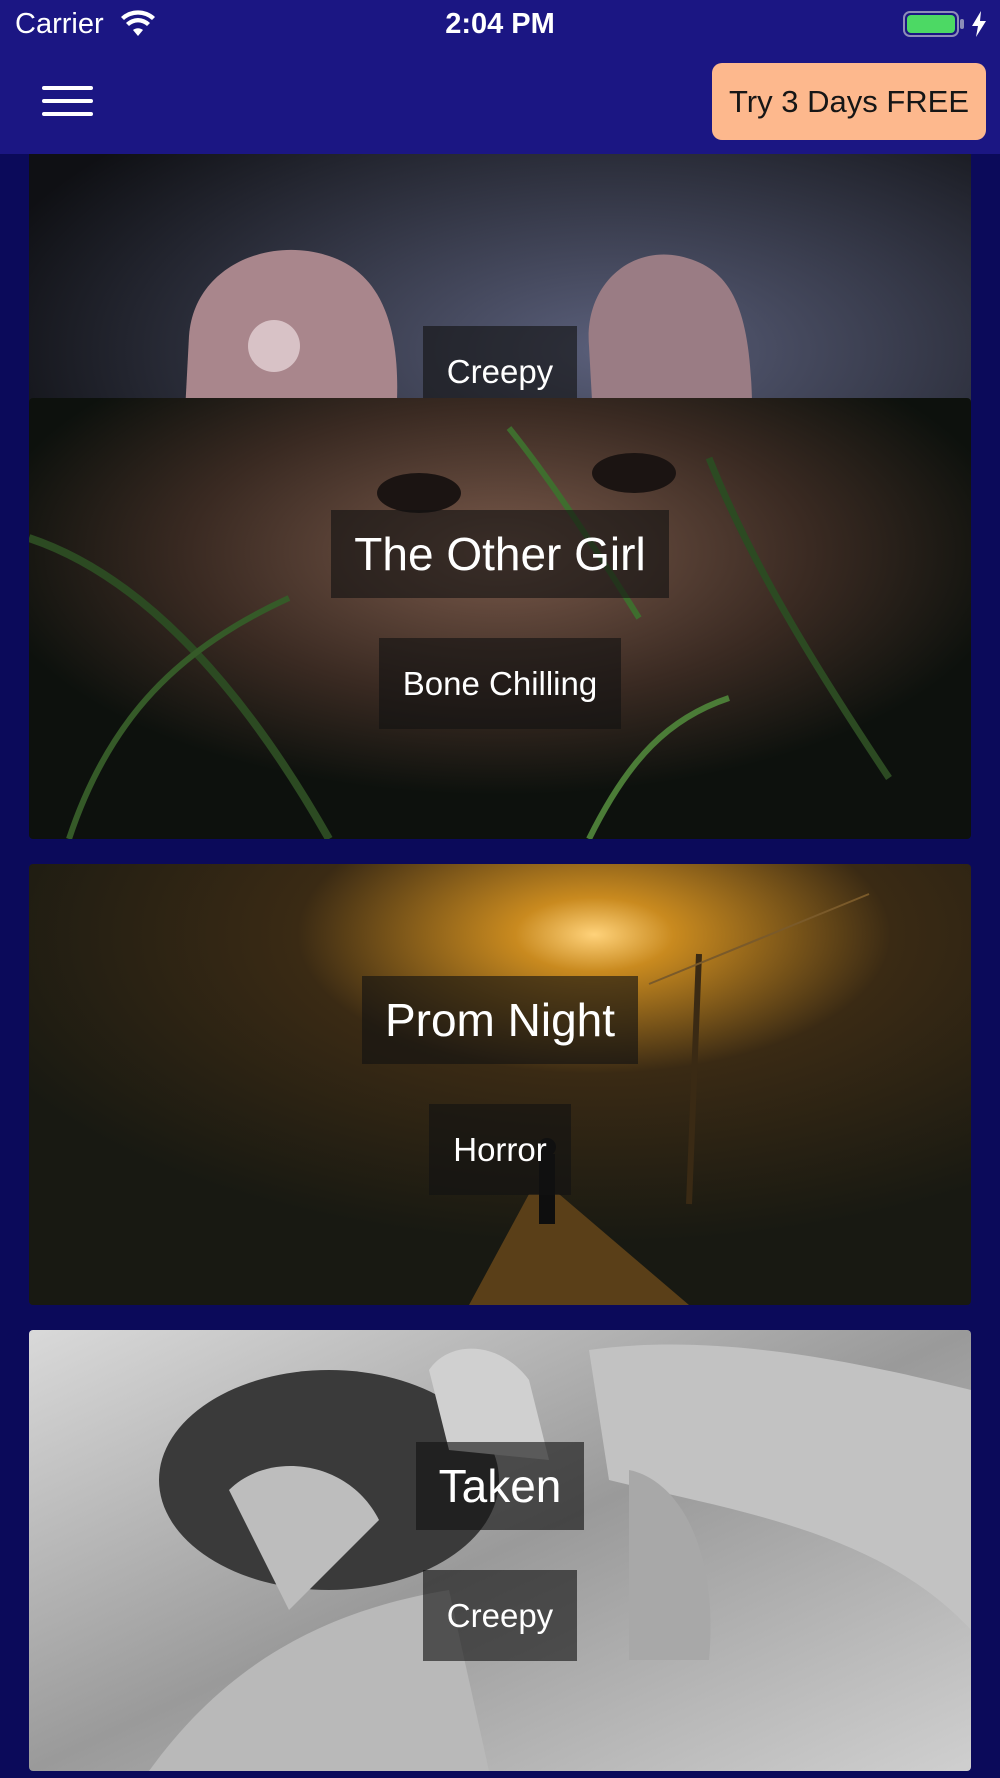 The height and width of the screenshot is (1778, 1000). I want to click on charging-bolt-icon, so click(979, 24).